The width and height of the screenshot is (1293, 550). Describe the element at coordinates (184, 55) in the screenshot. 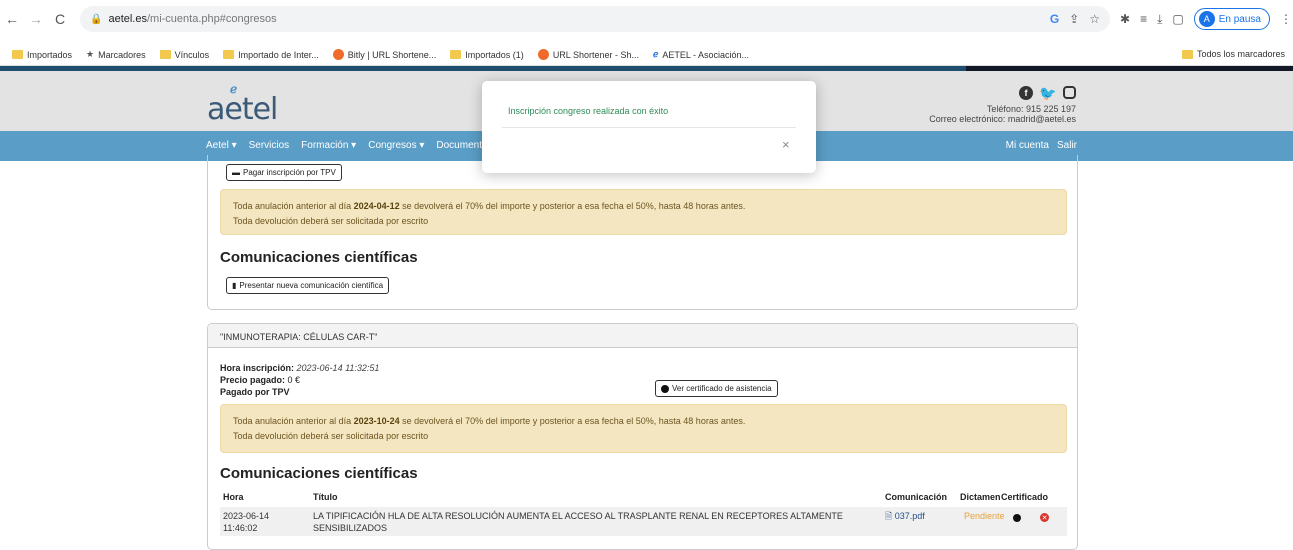

I see `bookmark-item: Vínculos` at that location.